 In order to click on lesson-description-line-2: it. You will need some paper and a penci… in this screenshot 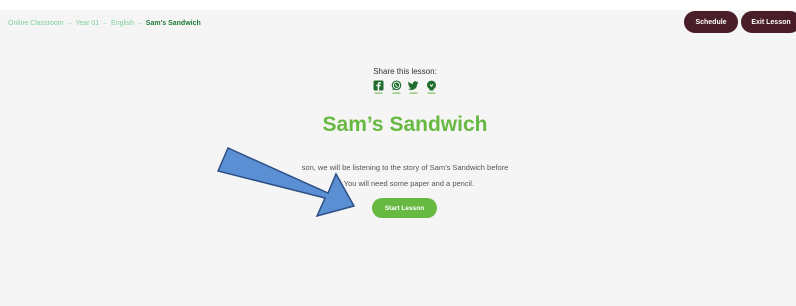, I will do `click(404, 183)`.